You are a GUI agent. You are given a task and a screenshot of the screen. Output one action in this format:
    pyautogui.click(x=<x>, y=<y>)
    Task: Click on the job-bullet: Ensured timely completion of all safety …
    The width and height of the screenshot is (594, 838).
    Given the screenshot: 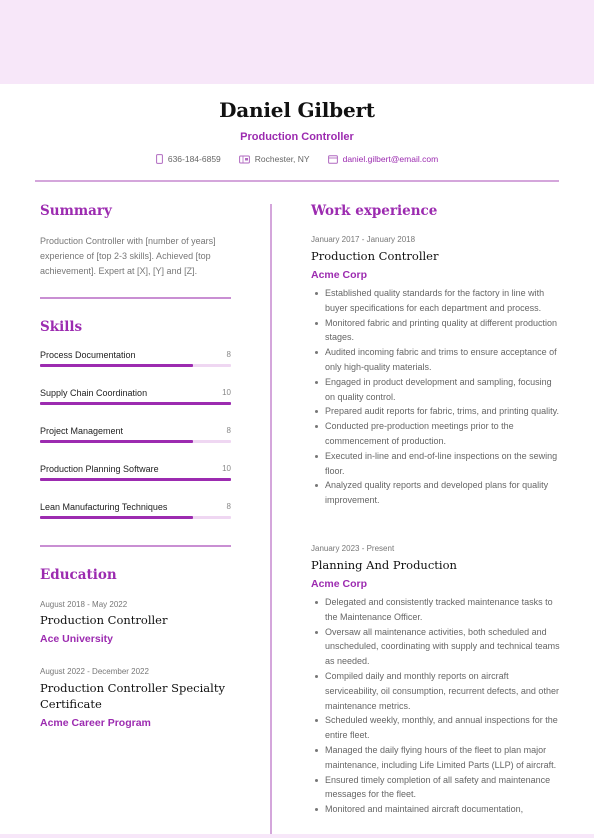 What is the action you would take?
    pyautogui.click(x=436, y=788)
    